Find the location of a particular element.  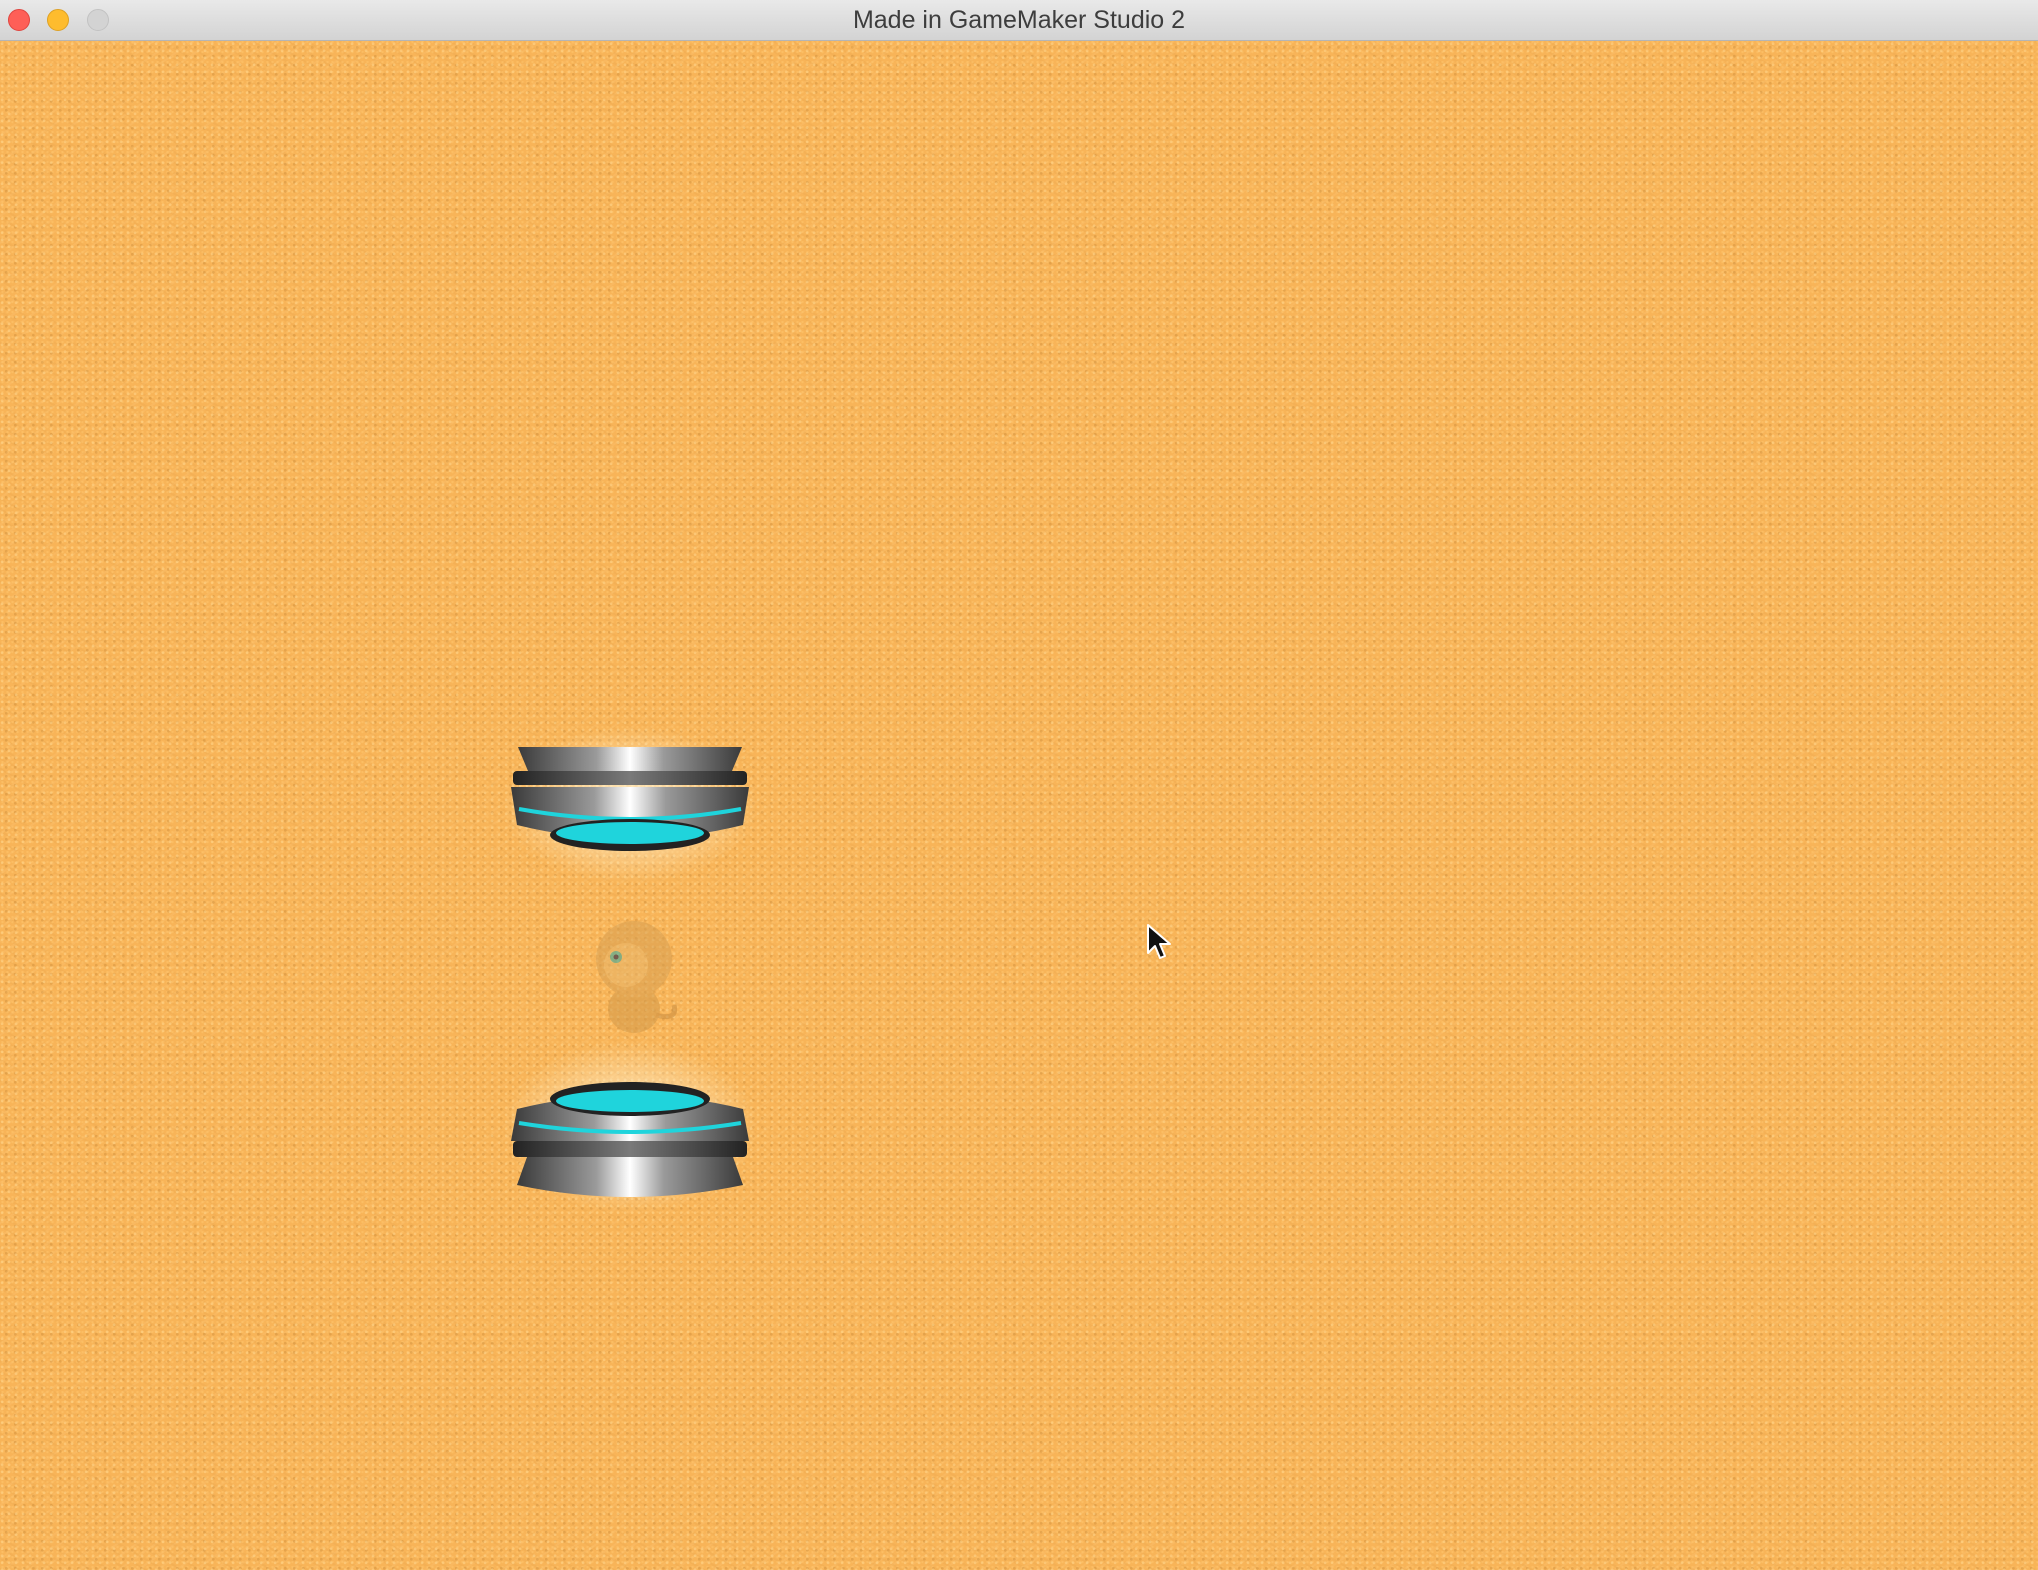

window-title: Made in GameMaker Studio 2 is located at coordinates (1019, 20).